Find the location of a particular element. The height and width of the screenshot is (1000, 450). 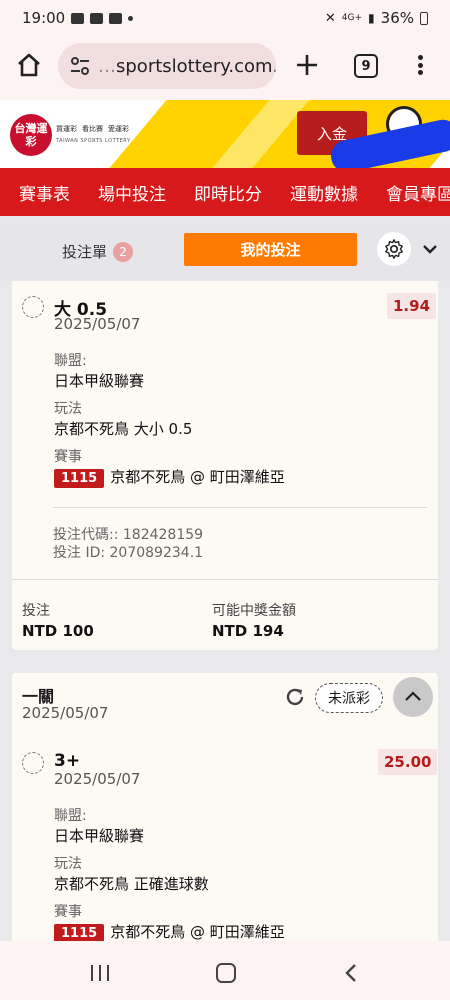

logo-link-1: 買運彩 is located at coordinates (66, 129).